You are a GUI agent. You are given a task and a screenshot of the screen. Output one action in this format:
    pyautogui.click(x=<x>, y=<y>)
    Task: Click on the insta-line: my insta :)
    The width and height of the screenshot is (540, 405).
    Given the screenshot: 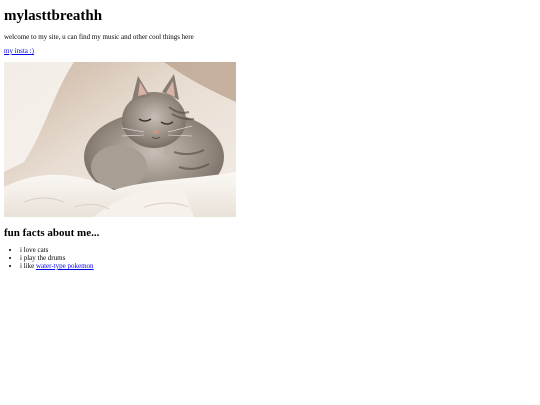 What is the action you would take?
    pyautogui.click(x=19, y=51)
    